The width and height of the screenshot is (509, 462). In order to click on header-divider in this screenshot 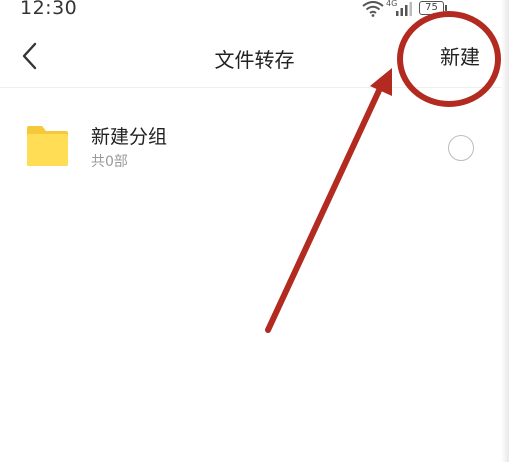, I will do `click(254, 87)`.